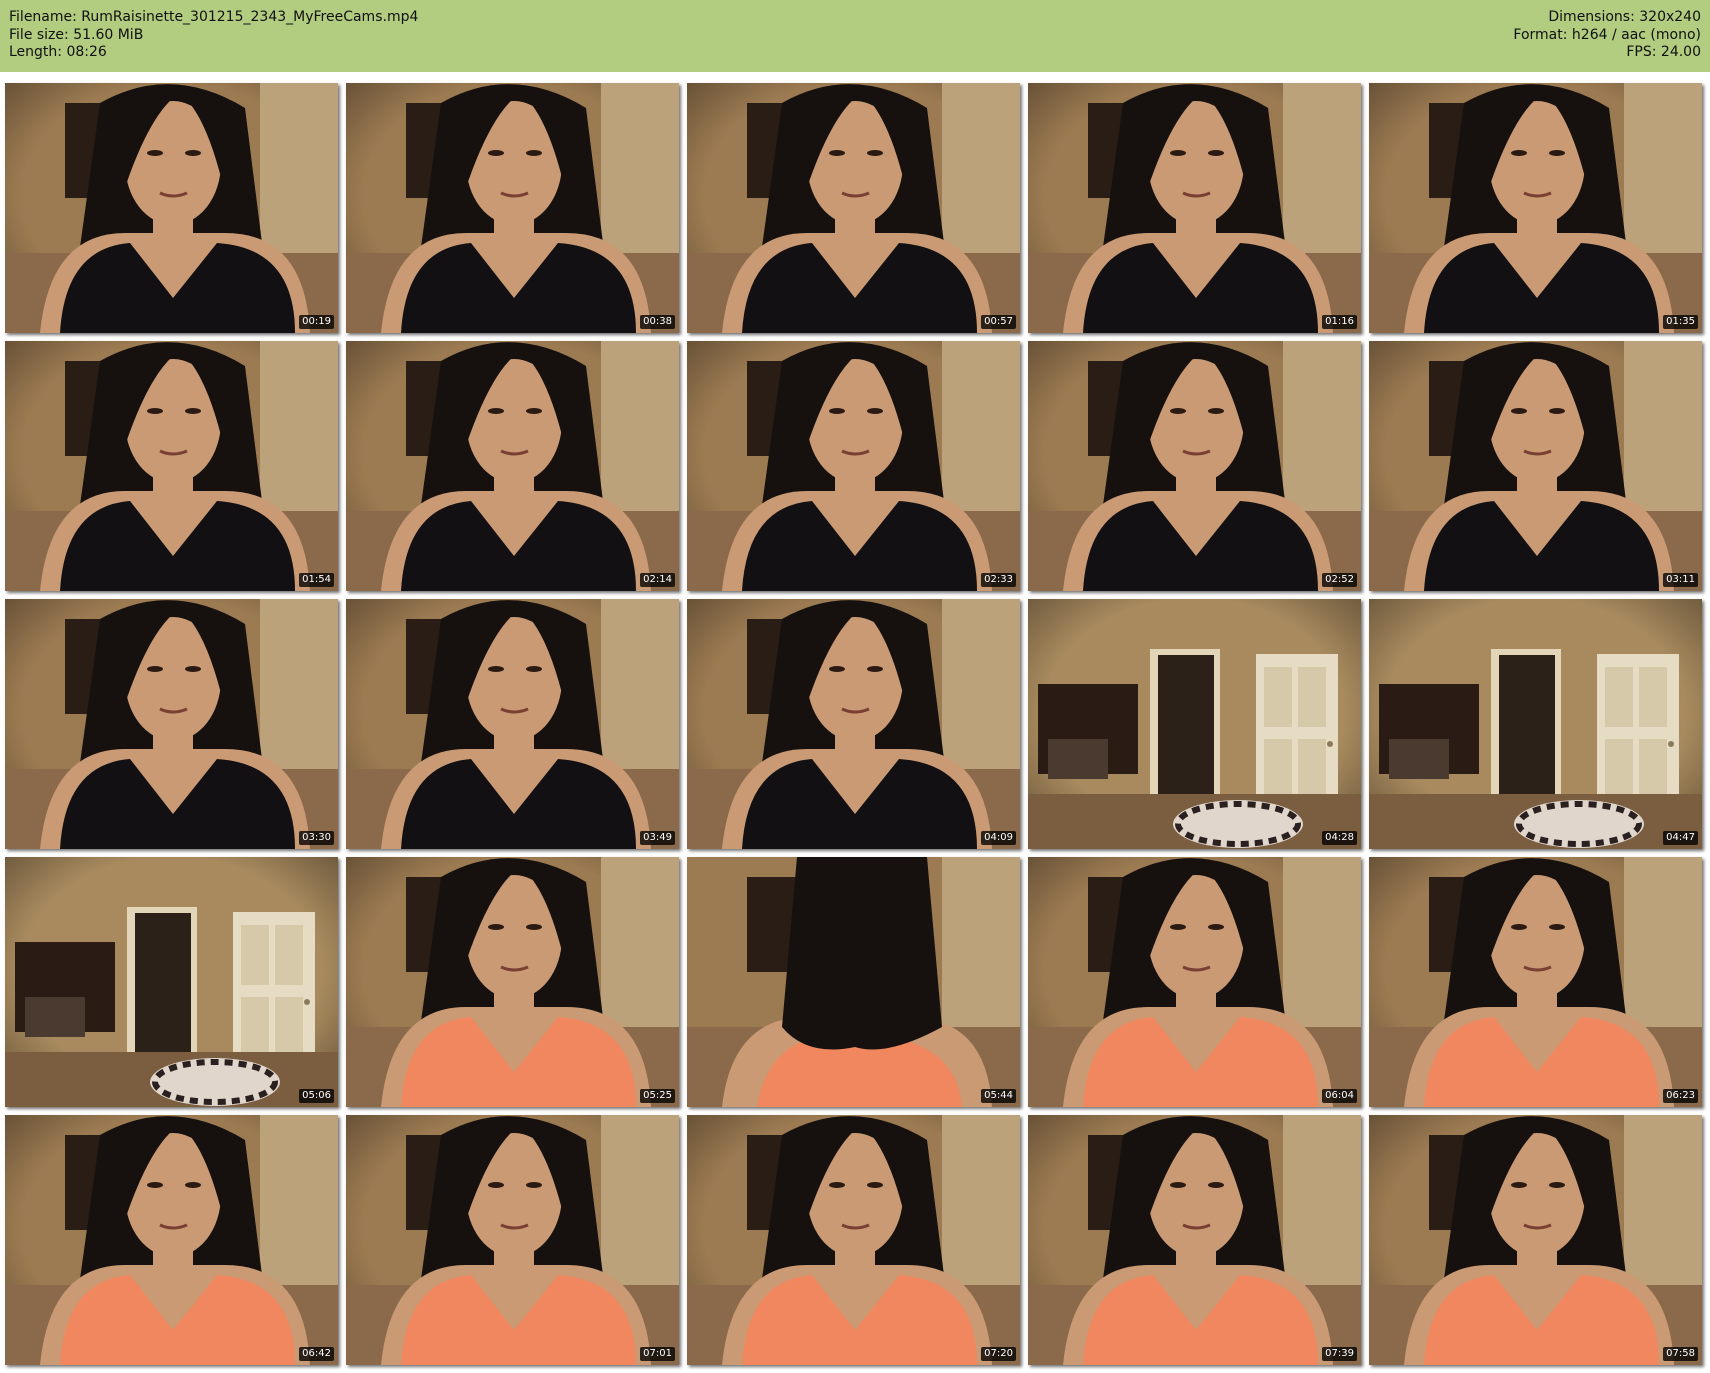 Image resolution: width=1710 pixels, height=1373 pixels. I want to click on thumbnail-timestamp: 00:19, so click(316, 322).